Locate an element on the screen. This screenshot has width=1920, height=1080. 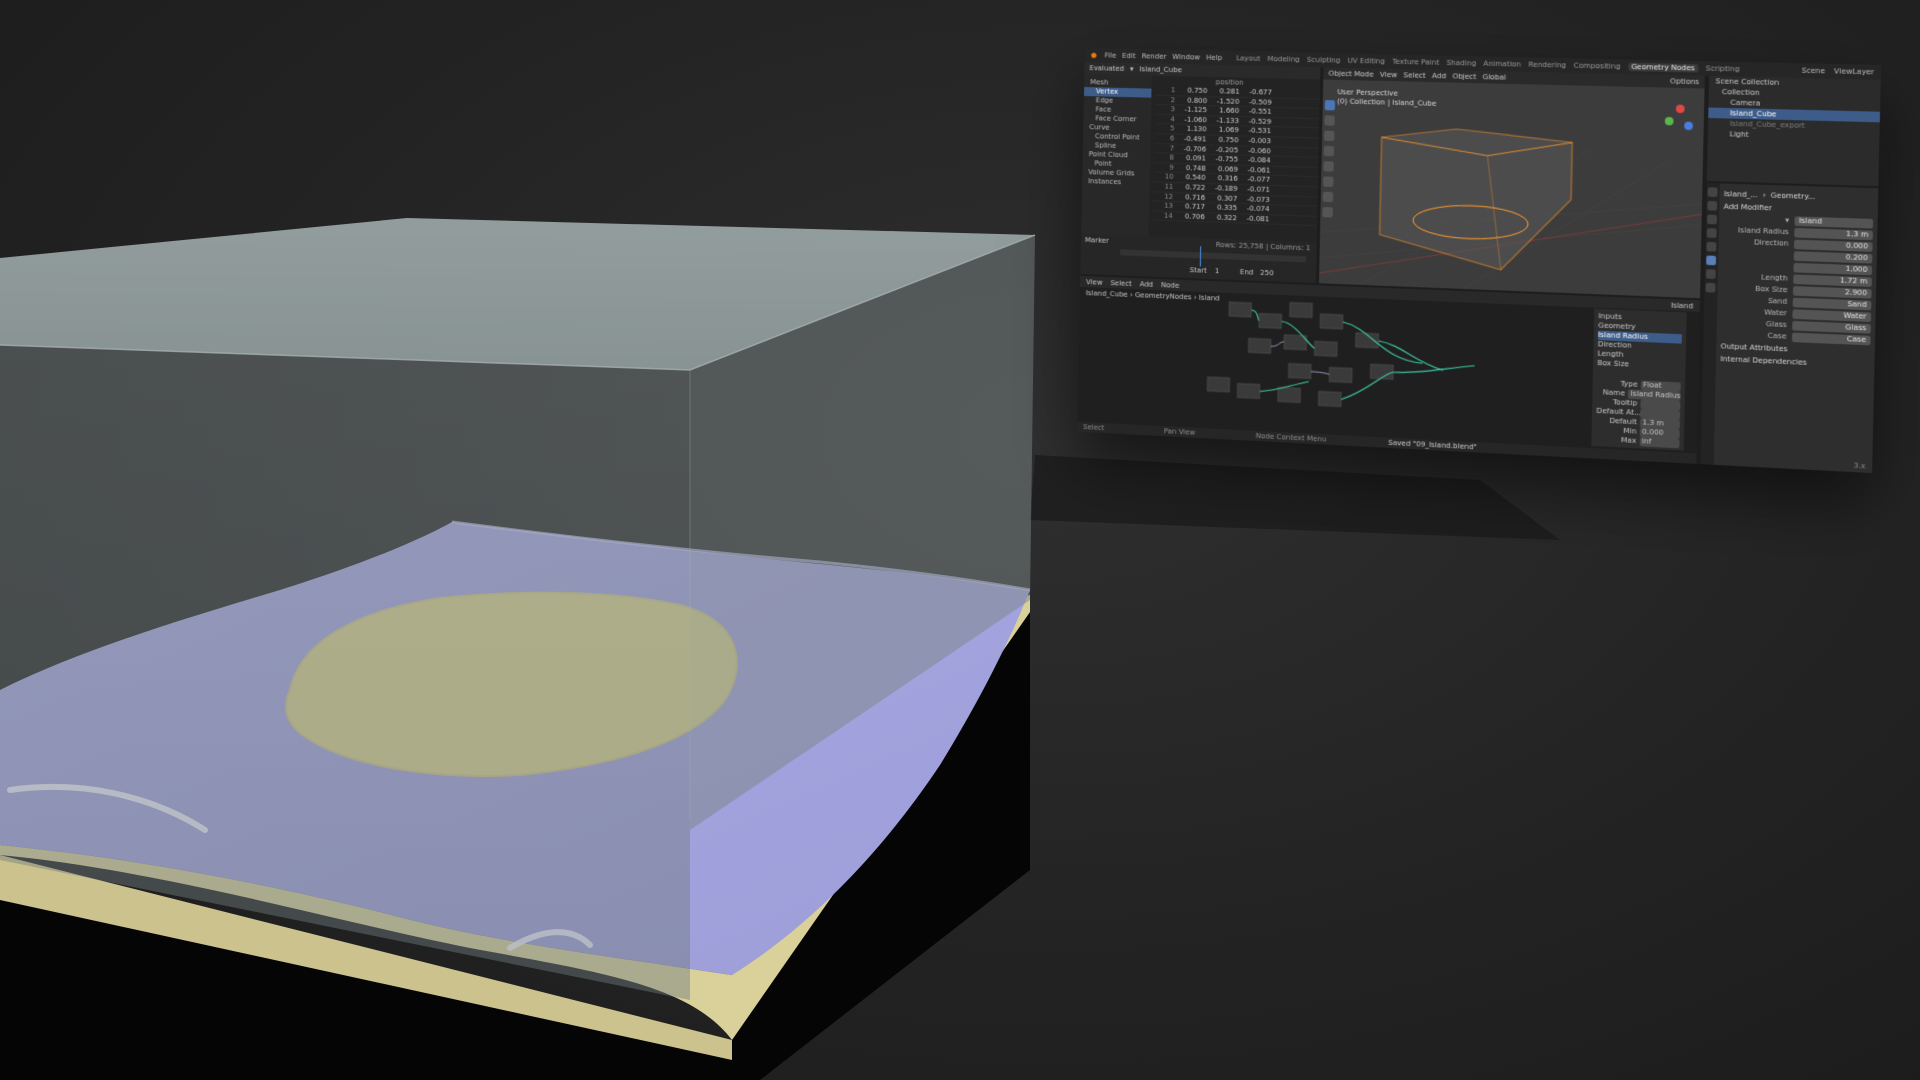
table-cell: 0.748 is located at coordinates (1195, 168).